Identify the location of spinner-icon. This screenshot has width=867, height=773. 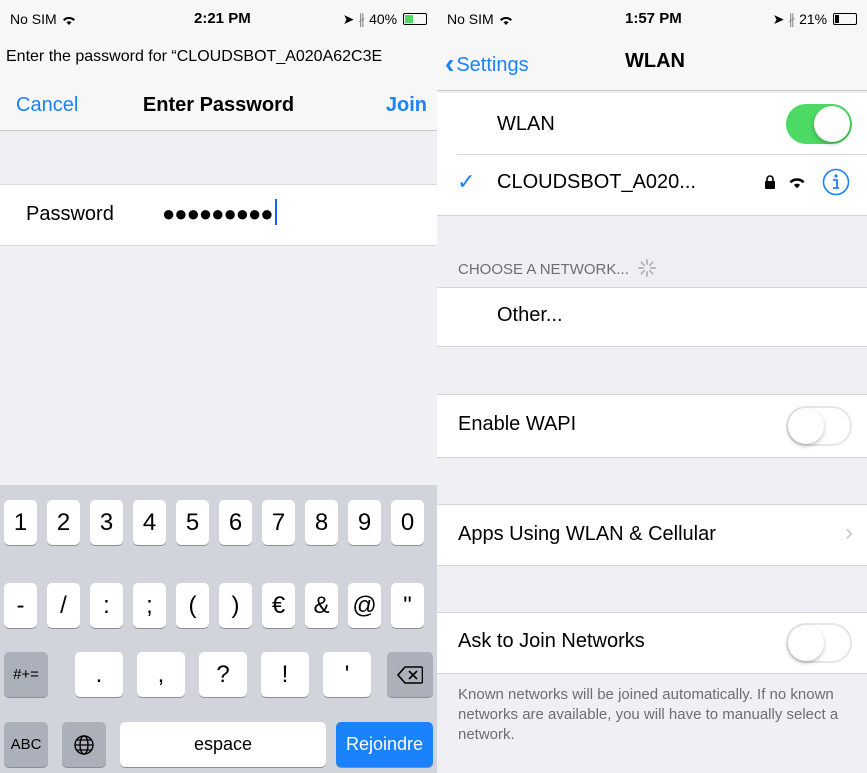
(647, 268).